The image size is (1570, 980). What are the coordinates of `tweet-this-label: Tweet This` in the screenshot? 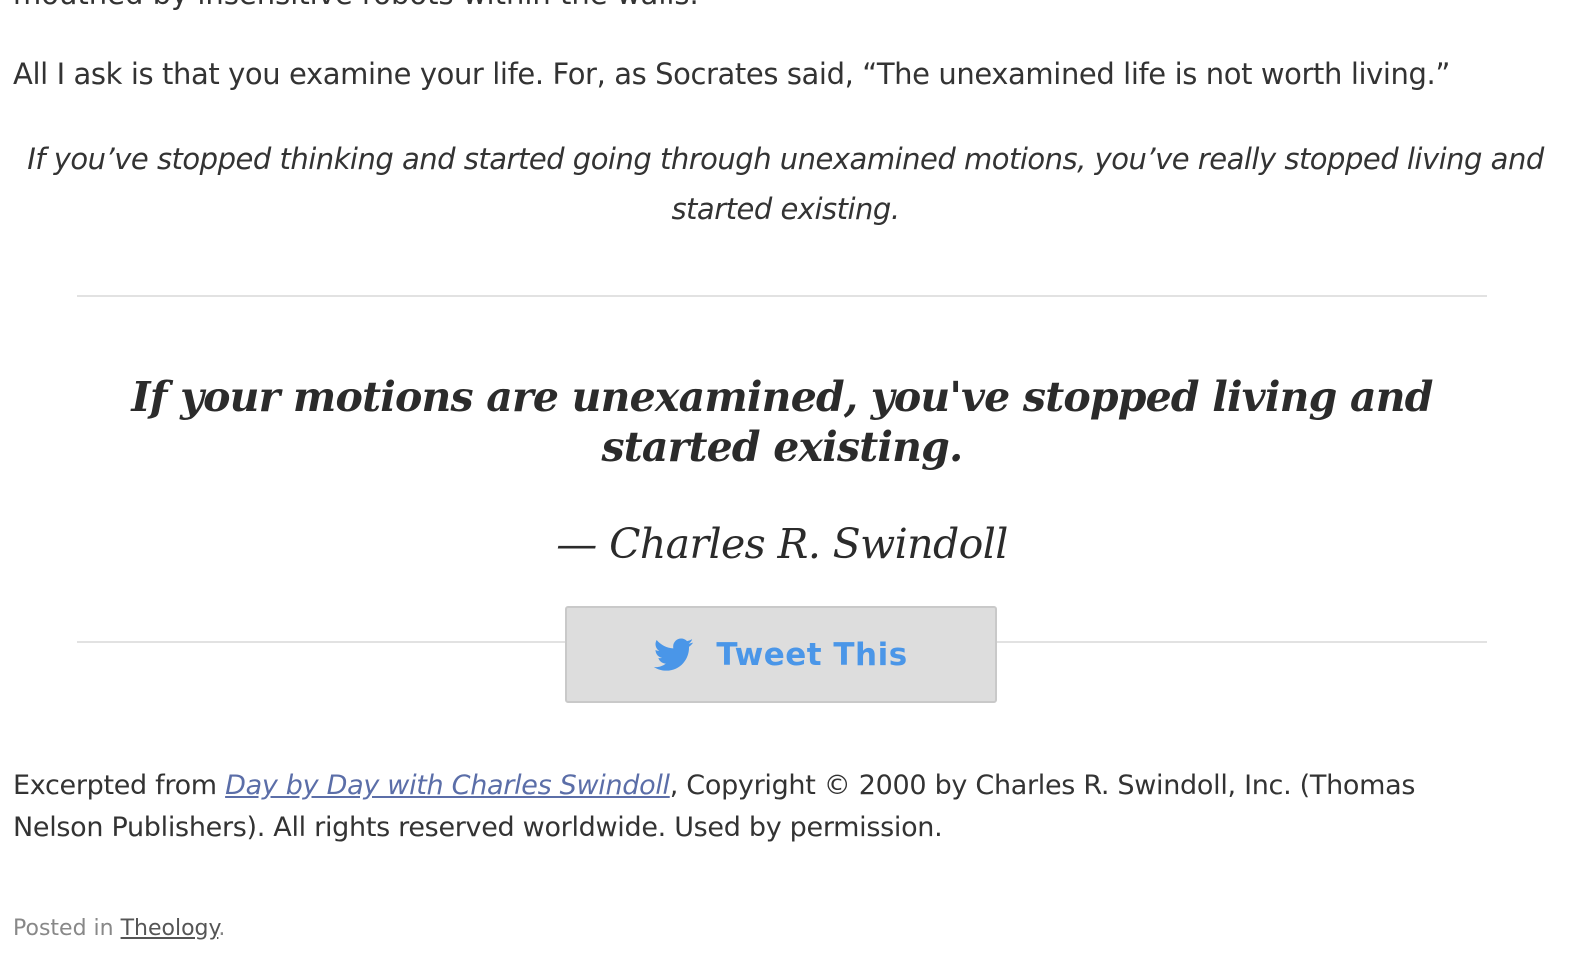 It's located at (812, 654).